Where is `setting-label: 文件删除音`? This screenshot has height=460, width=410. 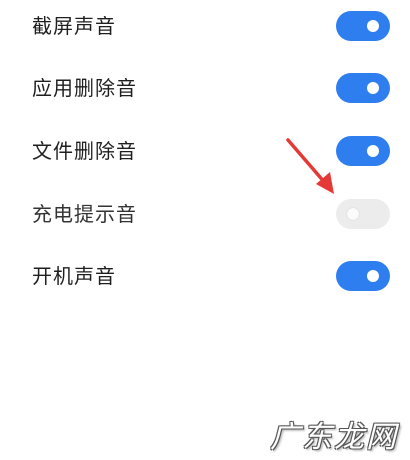
setting-label: 文件删除音 is located at coordinates (84, 151).